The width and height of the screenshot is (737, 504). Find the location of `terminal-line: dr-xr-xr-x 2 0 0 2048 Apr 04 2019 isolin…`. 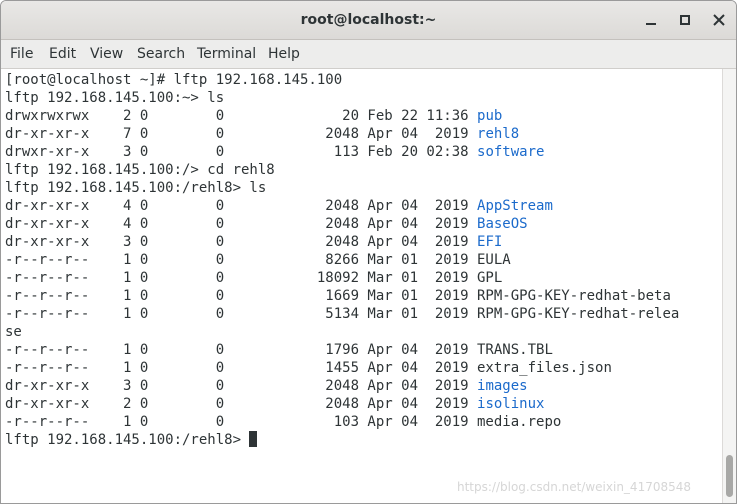

terminal-line: dr-xr-xr-x 2 0 0 2048 Apr 04 2019 isolin… is located at coordinates (274, 404).